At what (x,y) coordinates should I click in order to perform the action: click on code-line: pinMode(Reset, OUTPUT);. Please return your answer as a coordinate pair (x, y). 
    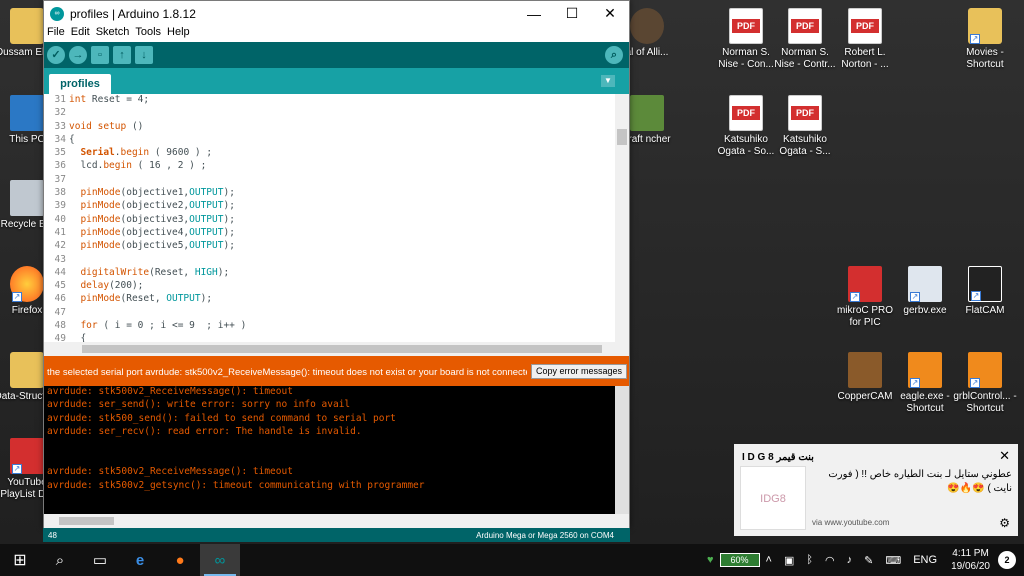
    Looking at the image, I should click on (146, 299).